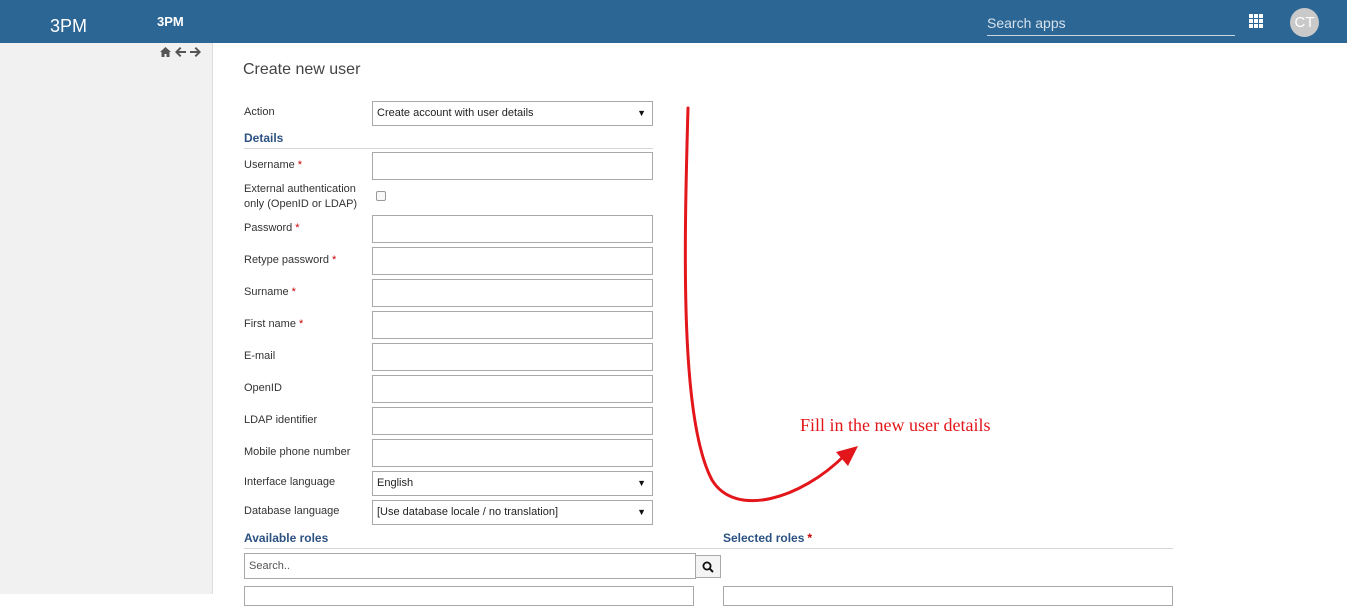  I want to click on annotation-text: Fill in the new user details, so click(895, 425).